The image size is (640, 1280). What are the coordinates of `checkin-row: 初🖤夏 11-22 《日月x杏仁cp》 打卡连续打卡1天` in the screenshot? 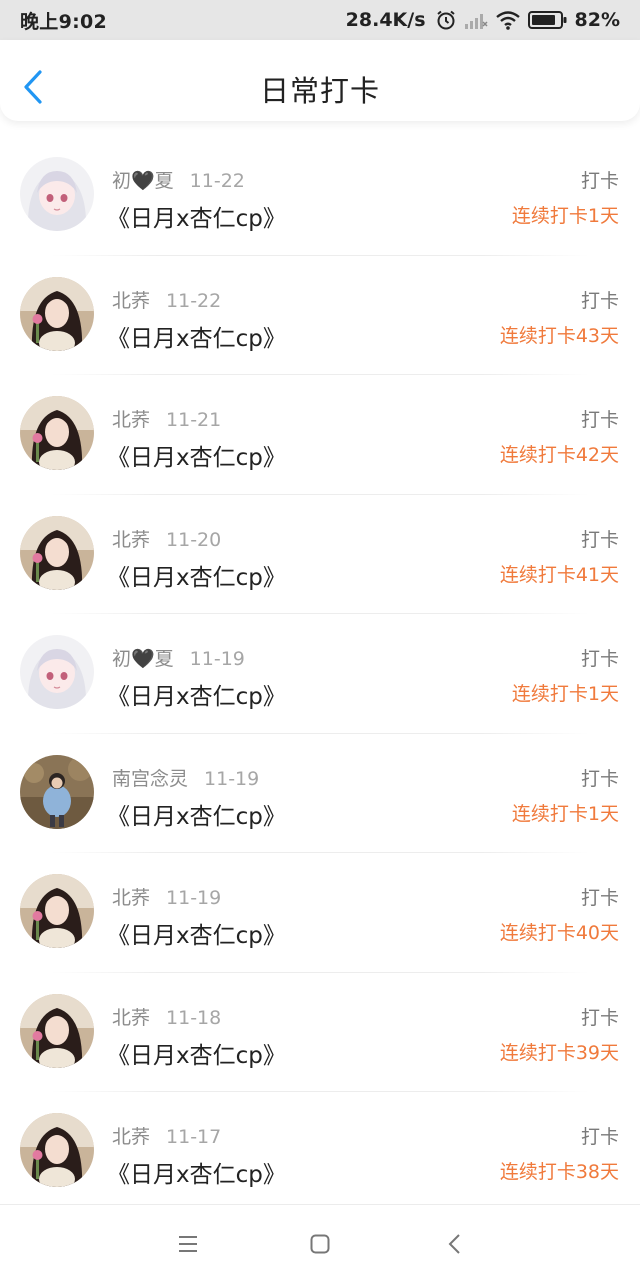 It's located at (320, 196).